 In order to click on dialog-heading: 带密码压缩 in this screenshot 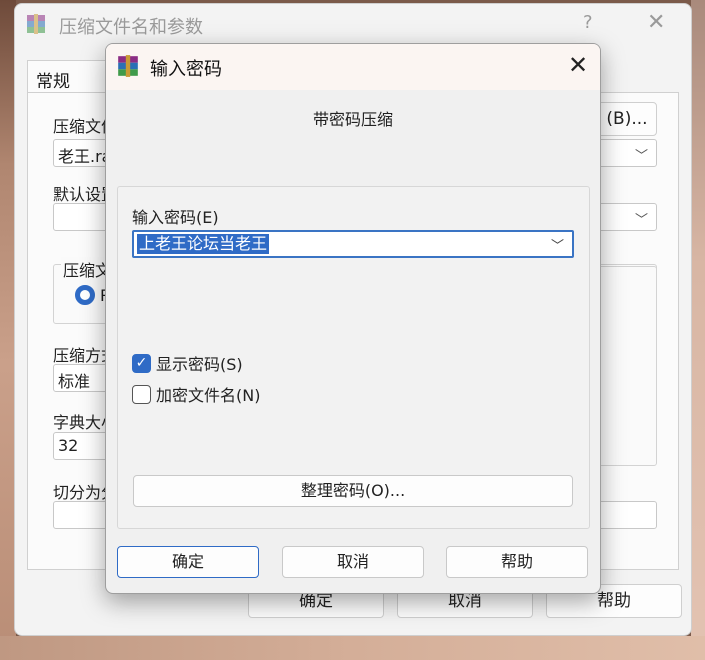, I will do `click(352, 119)`.